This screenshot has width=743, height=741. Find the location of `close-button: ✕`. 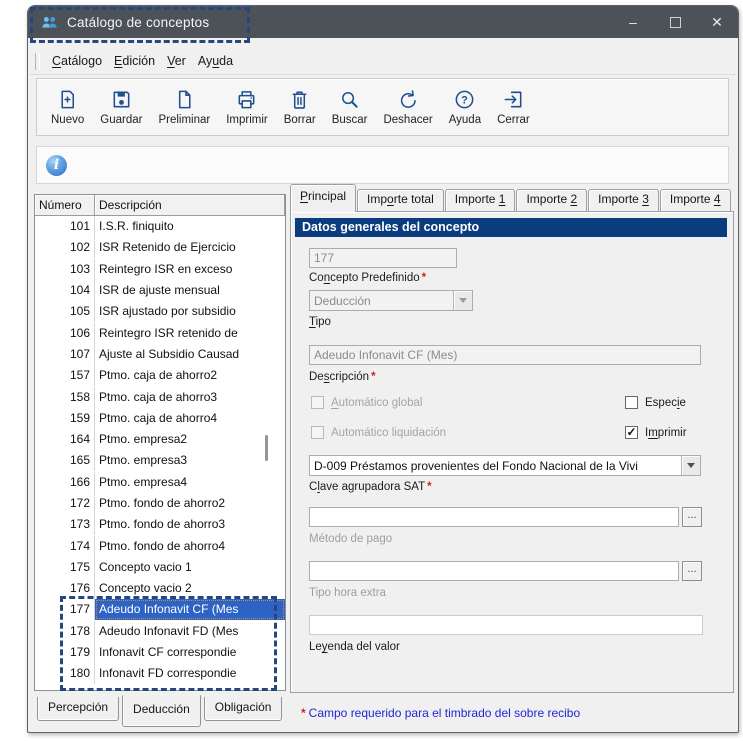

close-button: ✕ is located at coordinates (717, 22).